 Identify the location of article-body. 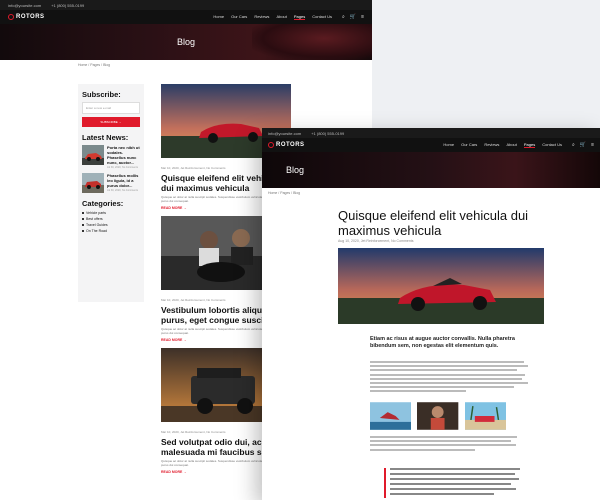
(450, 378).